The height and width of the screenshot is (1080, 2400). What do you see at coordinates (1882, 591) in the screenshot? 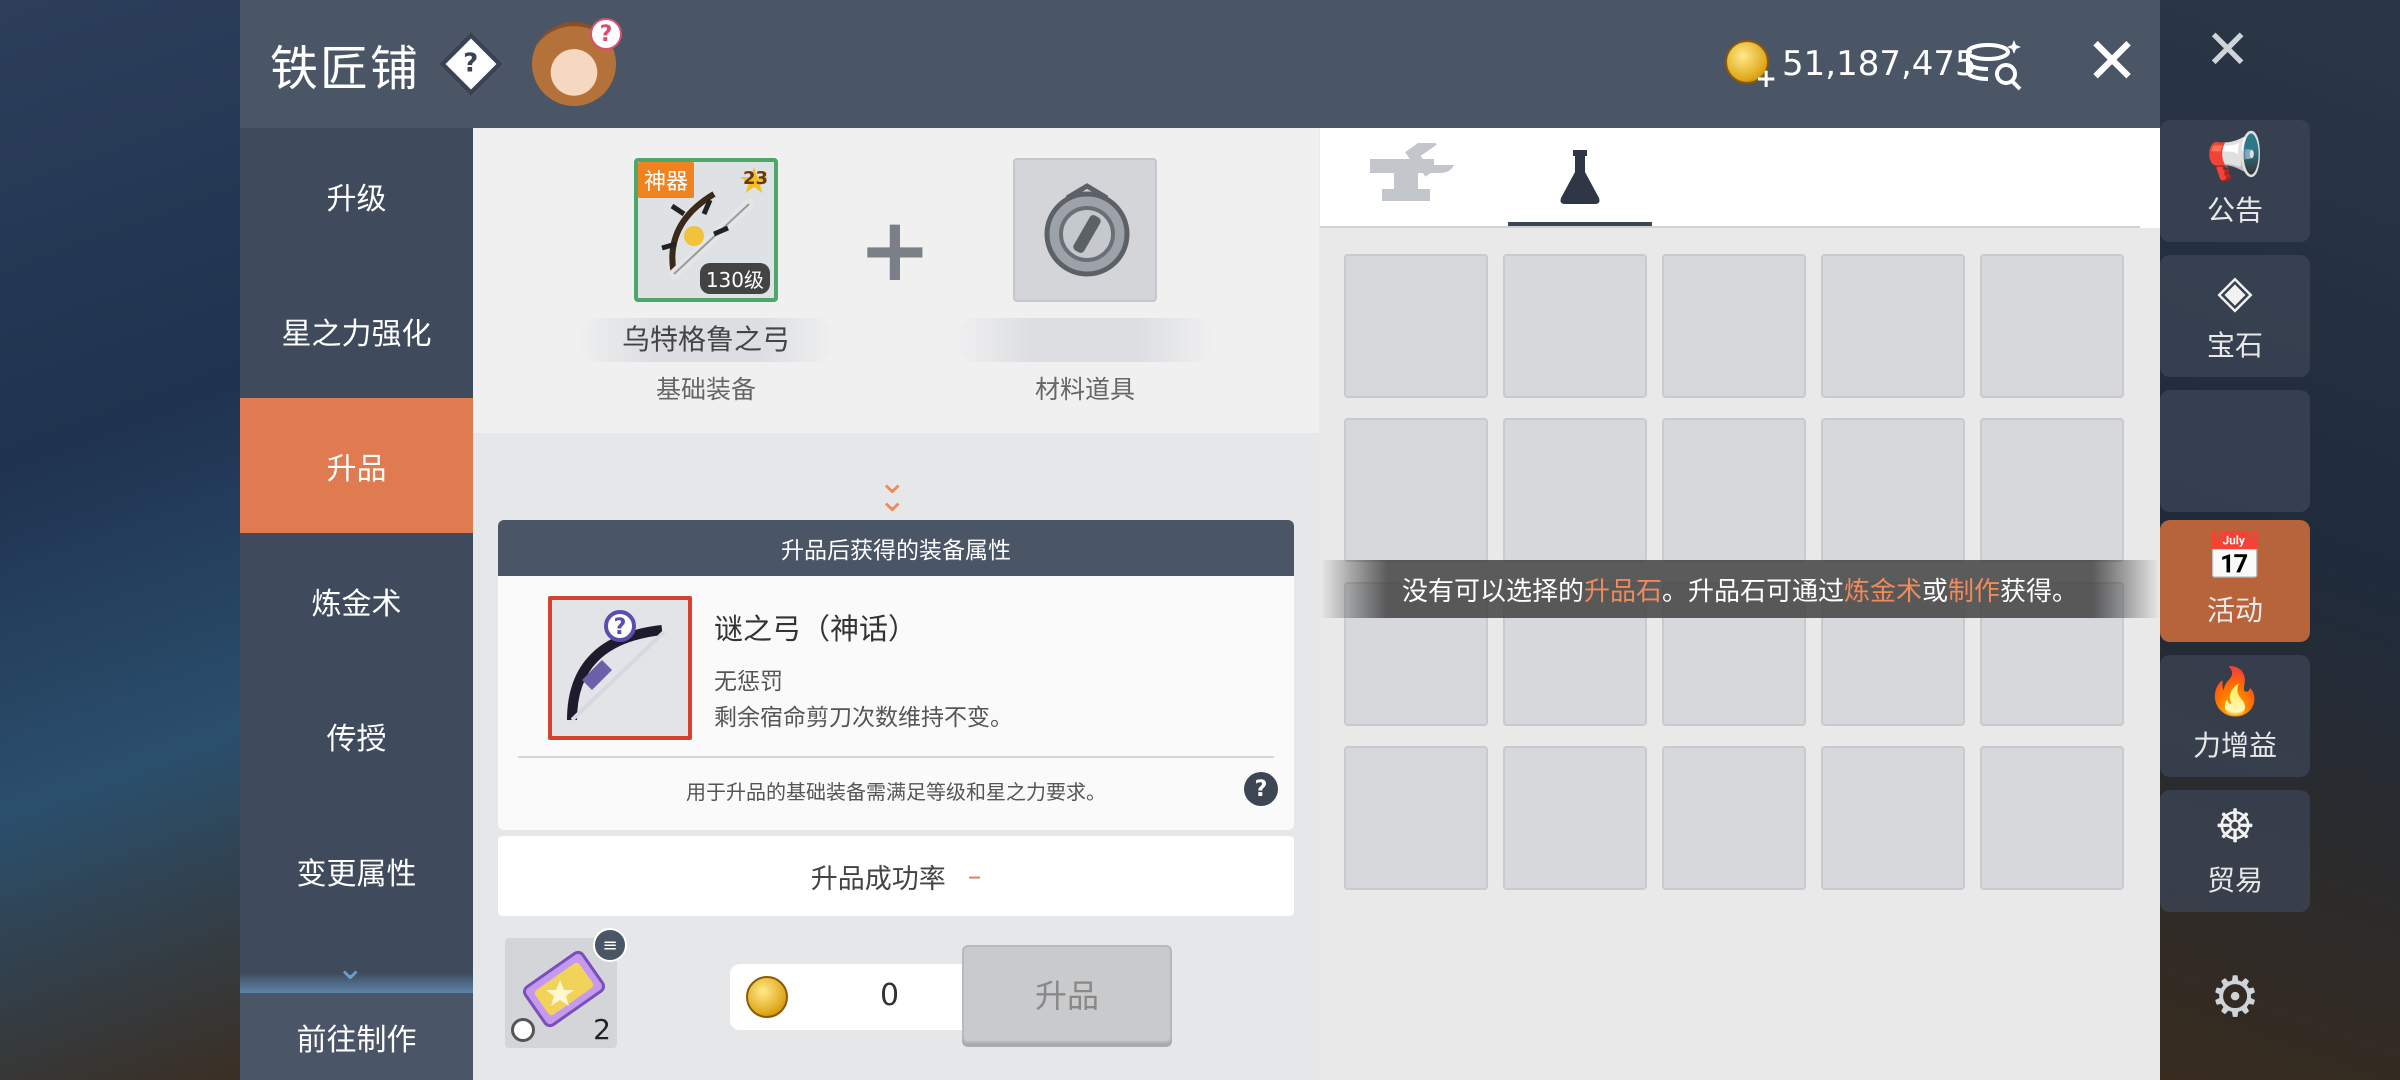
I see `empty-message-highlight-alchemy: 炼金术` at bounding box center [1882, 591].